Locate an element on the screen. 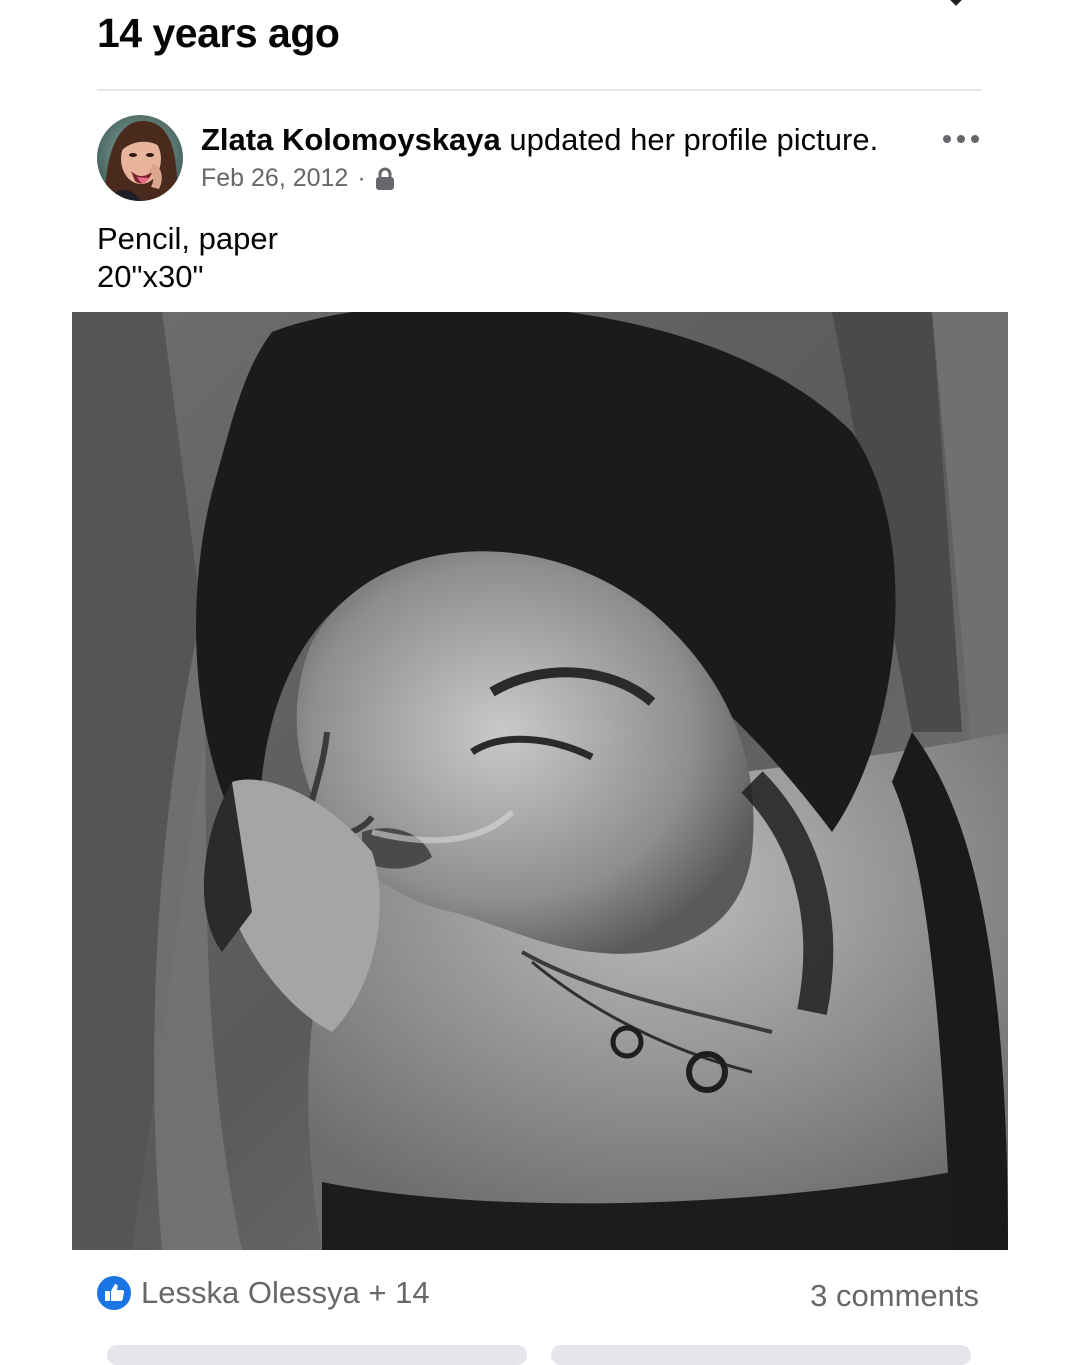 Image resolution: width=1080 pixels, height=1365 pixels. avatar is located at coordinates (140, 158).